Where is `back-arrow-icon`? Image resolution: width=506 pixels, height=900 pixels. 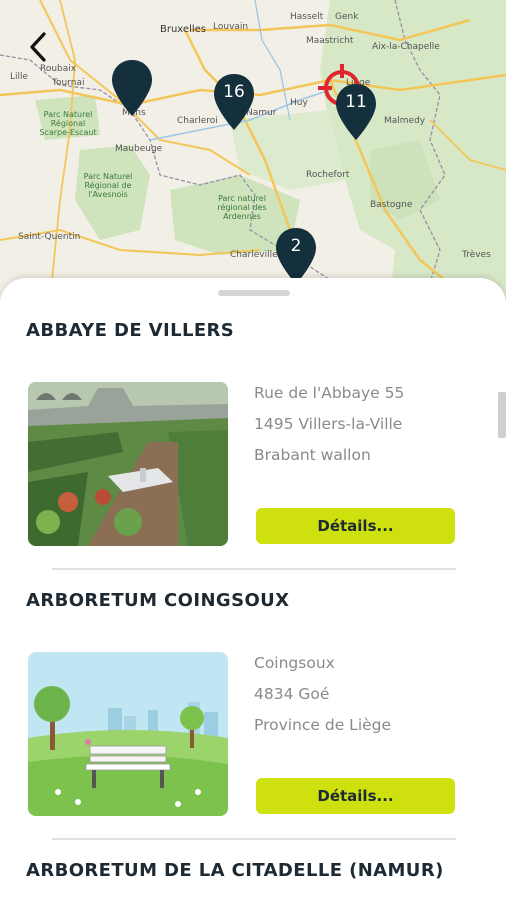
back-arrow-icon is located at coordinates (41, 47).